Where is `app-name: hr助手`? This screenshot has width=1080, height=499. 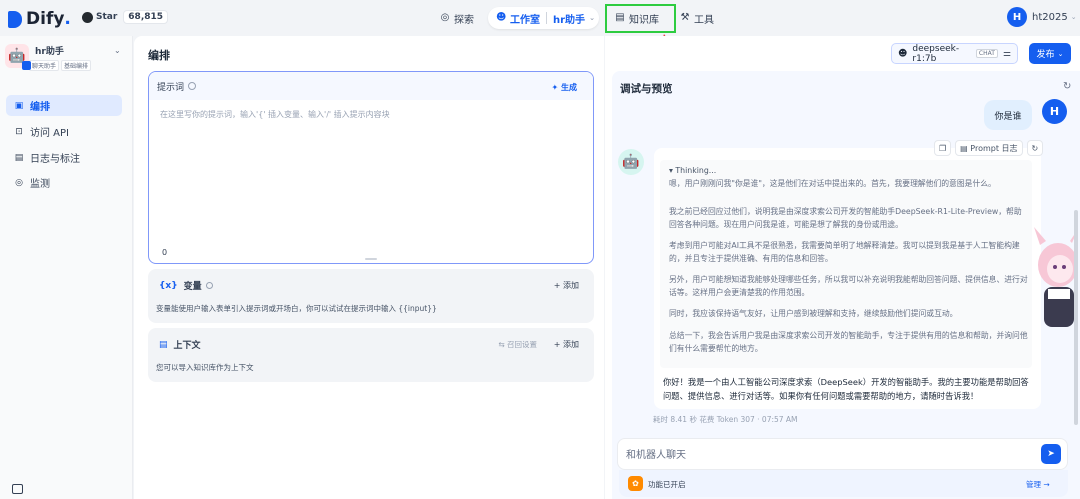
app-name: hr助手 is located at coordinates (49, 52).